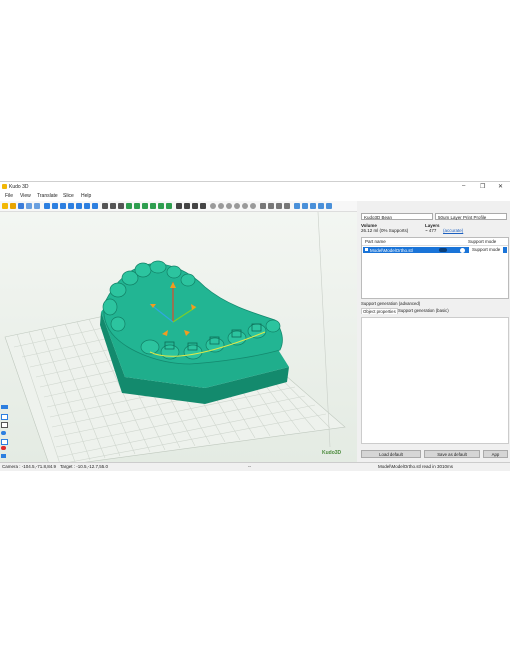 This screenshot has width=510, height=650. What do you see at coordinates (84, 466) in the screenshot?
I see `target-readout: Target : -10.5,-12.7,55.0` at bounding box center [84, 466].